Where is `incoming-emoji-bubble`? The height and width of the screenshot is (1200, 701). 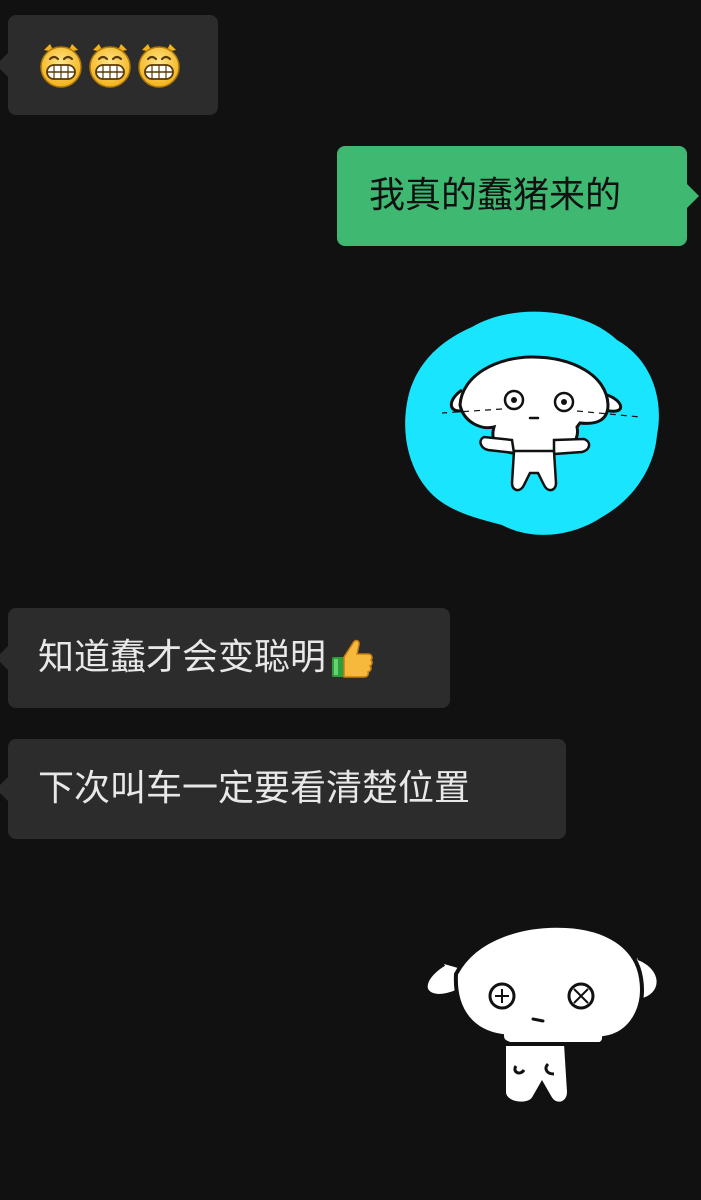
incoming-emoji-bubble is located at coordinates (109, 65).